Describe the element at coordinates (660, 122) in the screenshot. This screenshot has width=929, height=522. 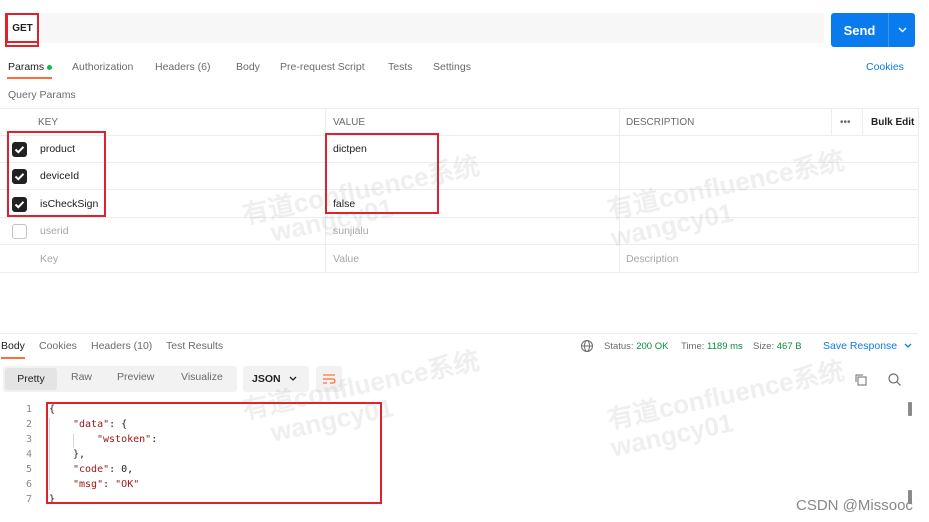
I see `column-header-description: DESCRIPTION` at that location.